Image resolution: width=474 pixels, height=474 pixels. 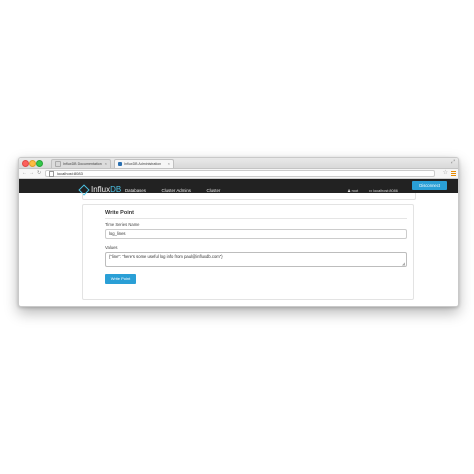 What do you see at coordinates (120, 164) in the screenshot?
I see `influxdb-favicon-icon` at bounding box center [120, 164].